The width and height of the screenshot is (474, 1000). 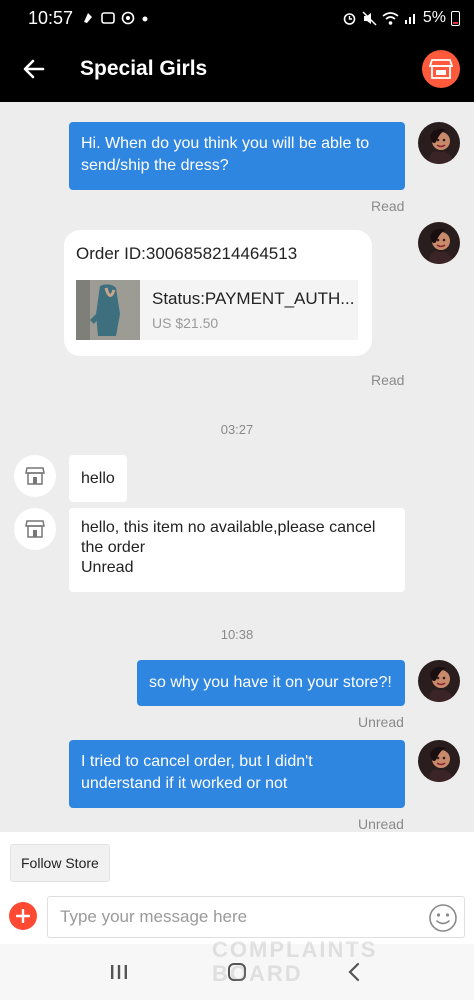 I want to click on alarm-icon, so click(x=349, y=18).